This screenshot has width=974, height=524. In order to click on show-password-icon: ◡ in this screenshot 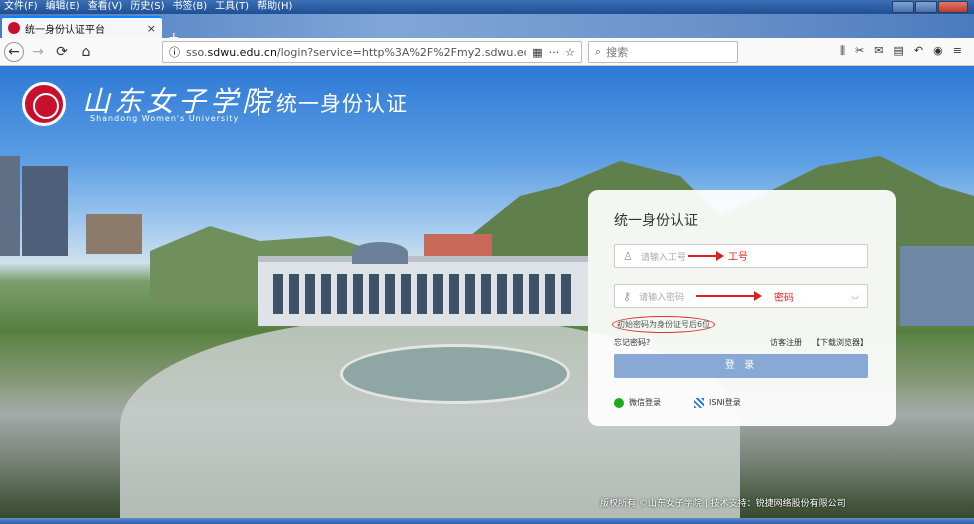, I will do `click(855, 296)`.